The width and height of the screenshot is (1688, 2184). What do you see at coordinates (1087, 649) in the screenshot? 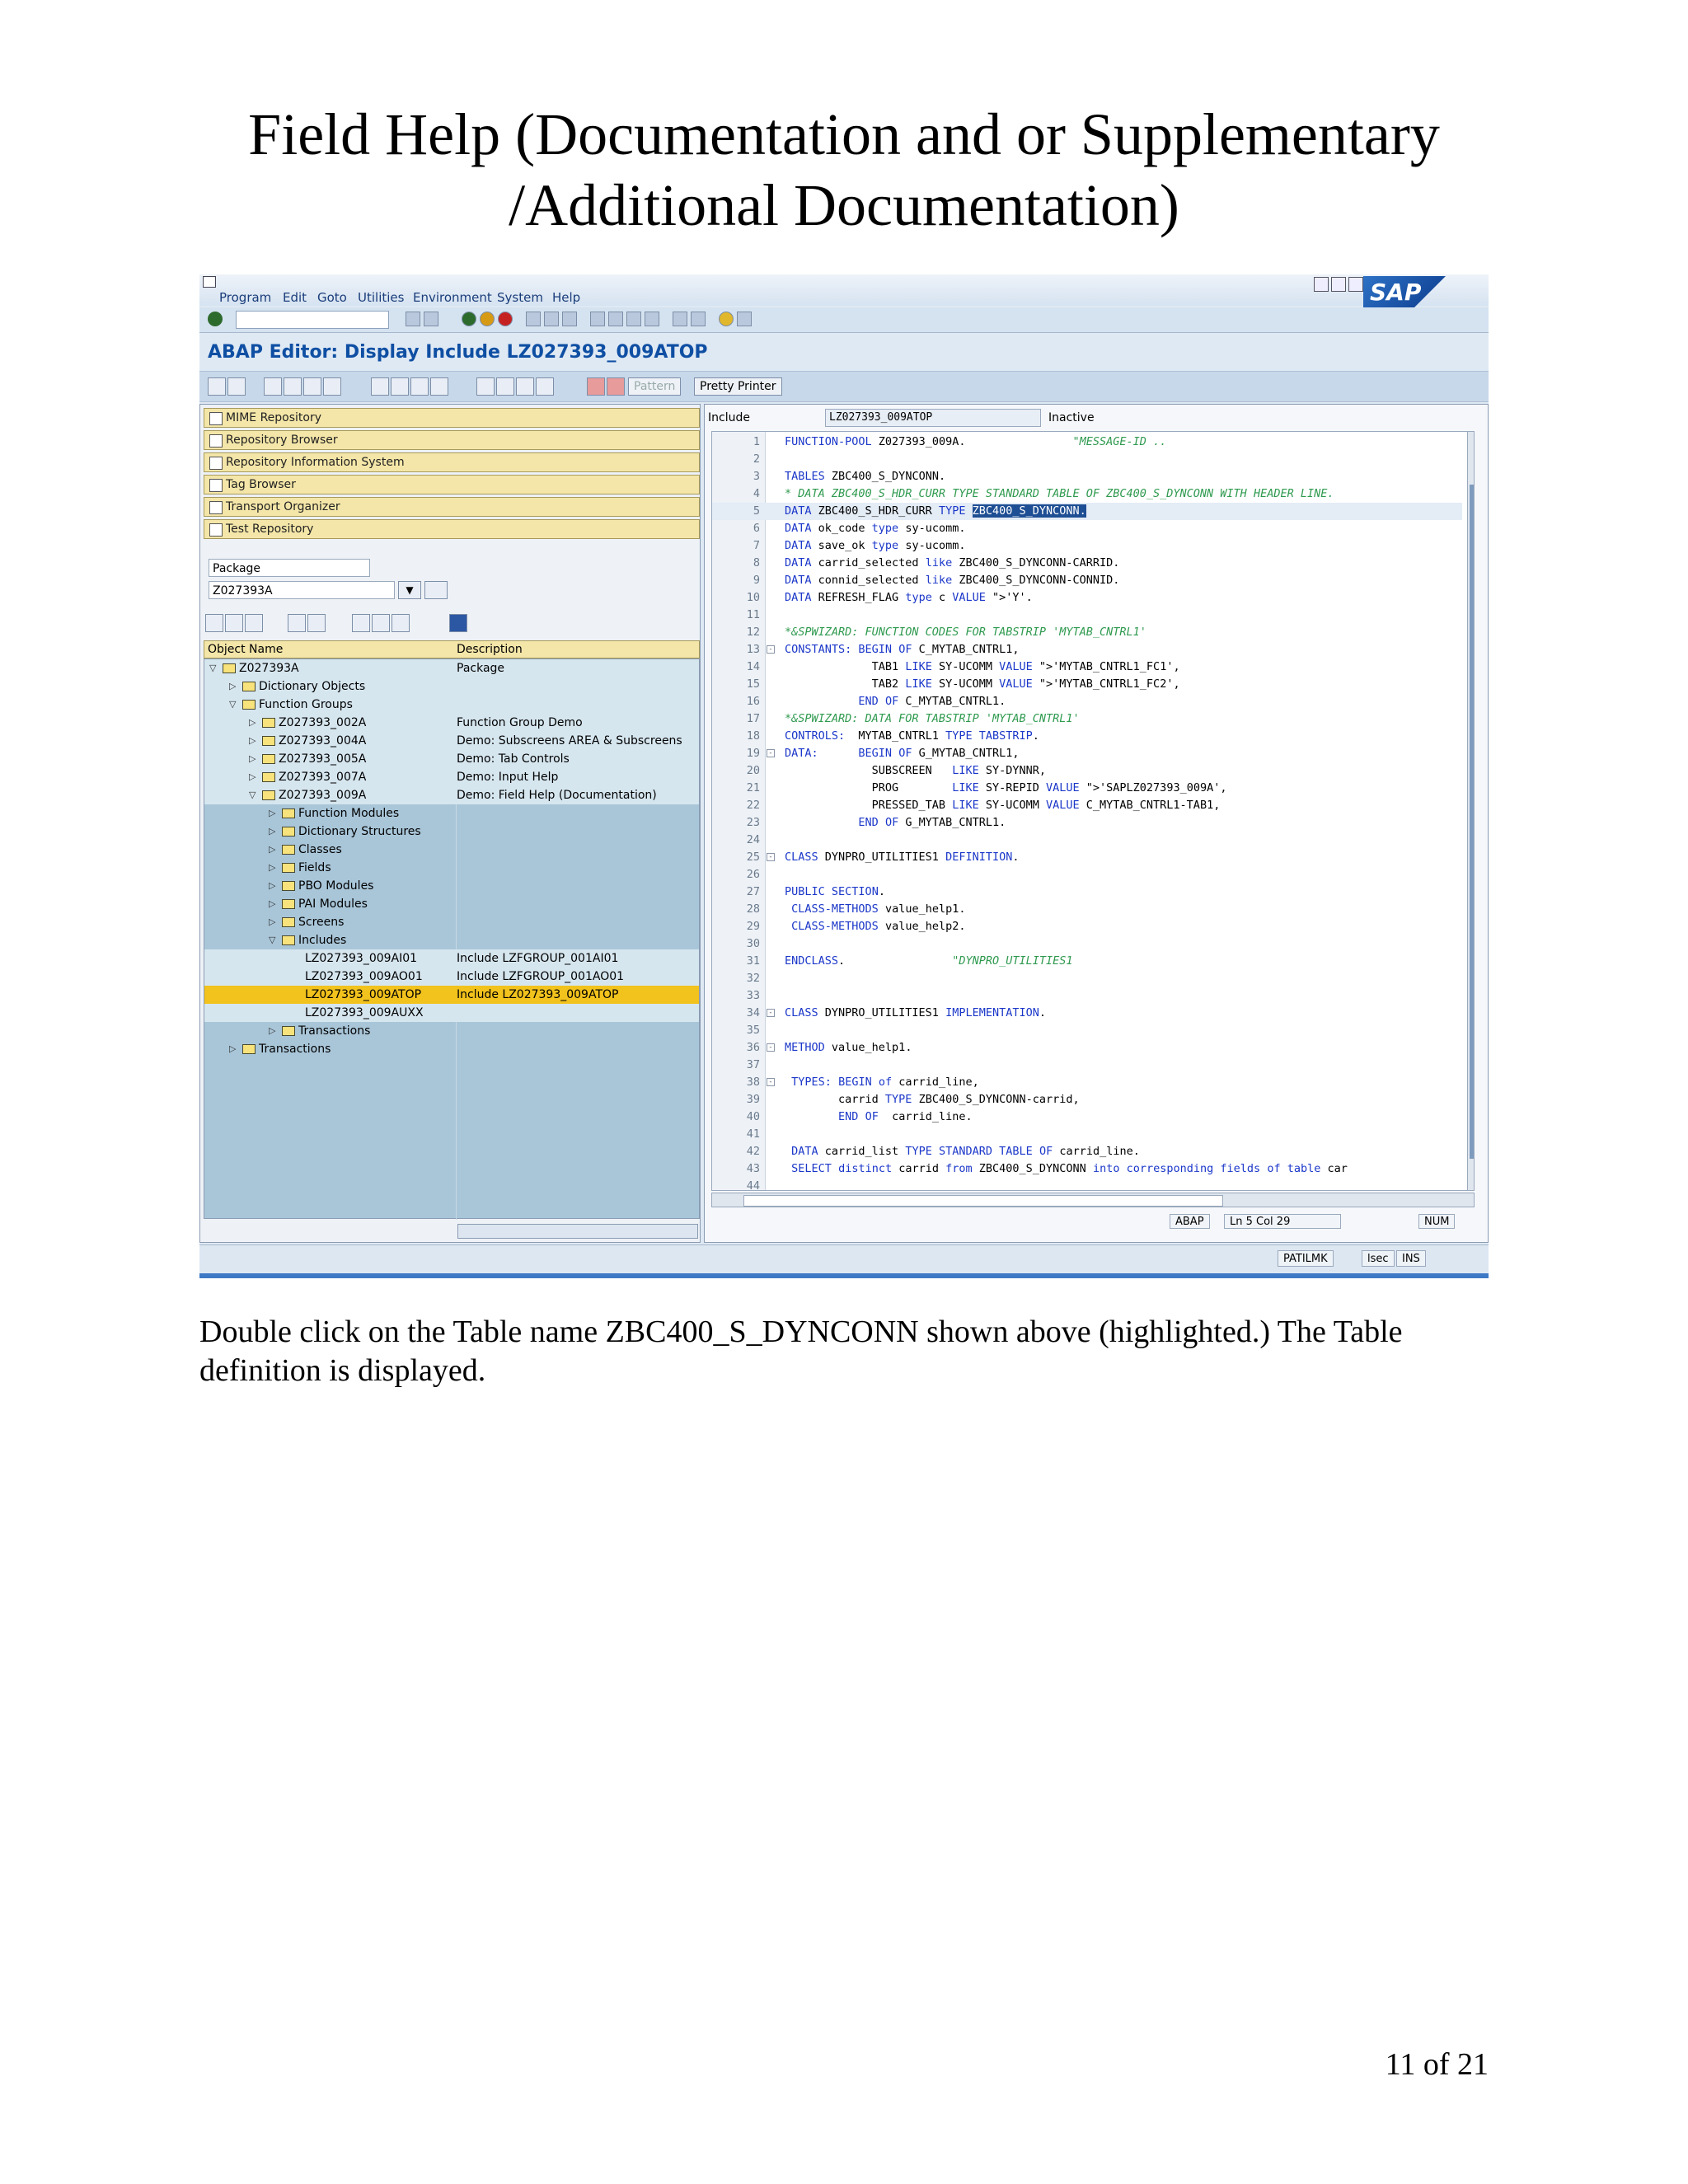
I see `code-line: 13- CONSTANTS: BEGIN OF C_MYTAB_CNTRL1,` at bounding box center [1087, 649].